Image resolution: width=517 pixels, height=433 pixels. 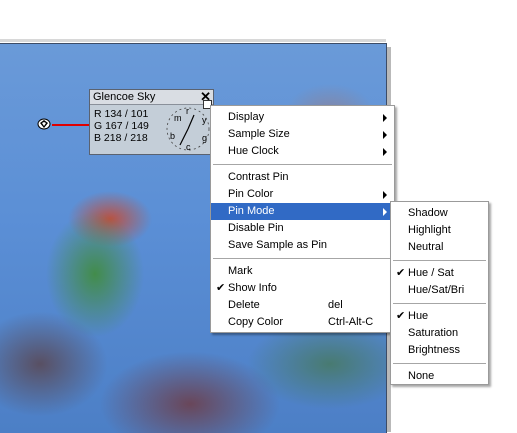 What do you see at coordinates (302, 211) in the screenshot?
I see `menu-item-pin-mode: Pin Mode` at bounding box center [302, 211].